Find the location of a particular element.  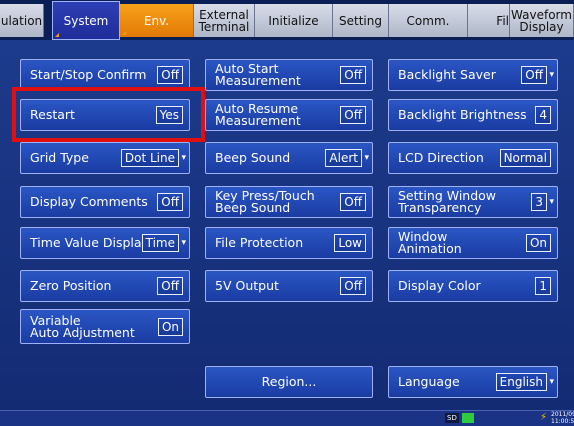

tab-label: Fil is located at coordinates (502, 20).